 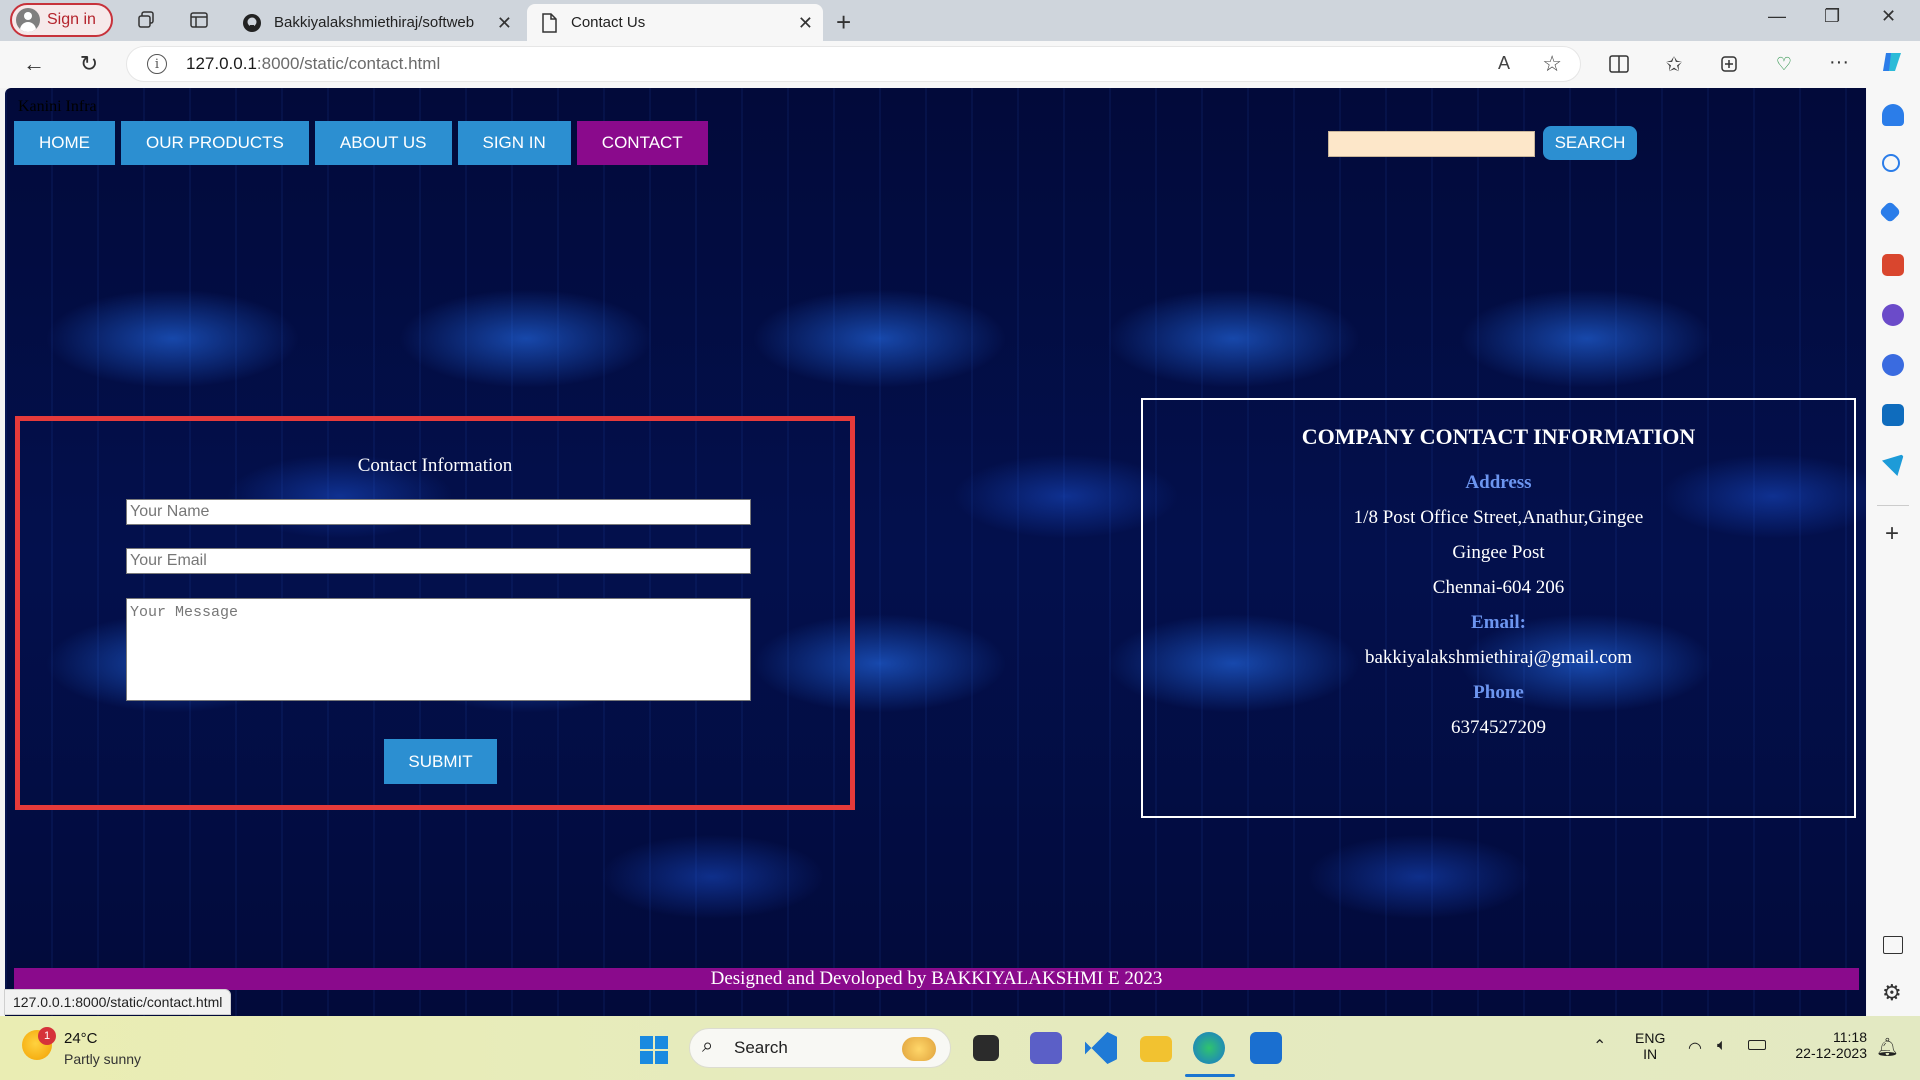 I want to click on message-field: Your Message, so click(x=438, y=649).